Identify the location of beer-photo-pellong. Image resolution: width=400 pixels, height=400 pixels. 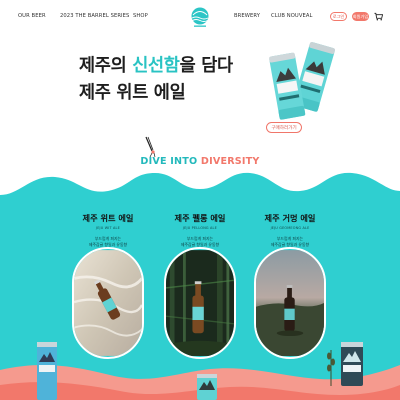
(200, 303).